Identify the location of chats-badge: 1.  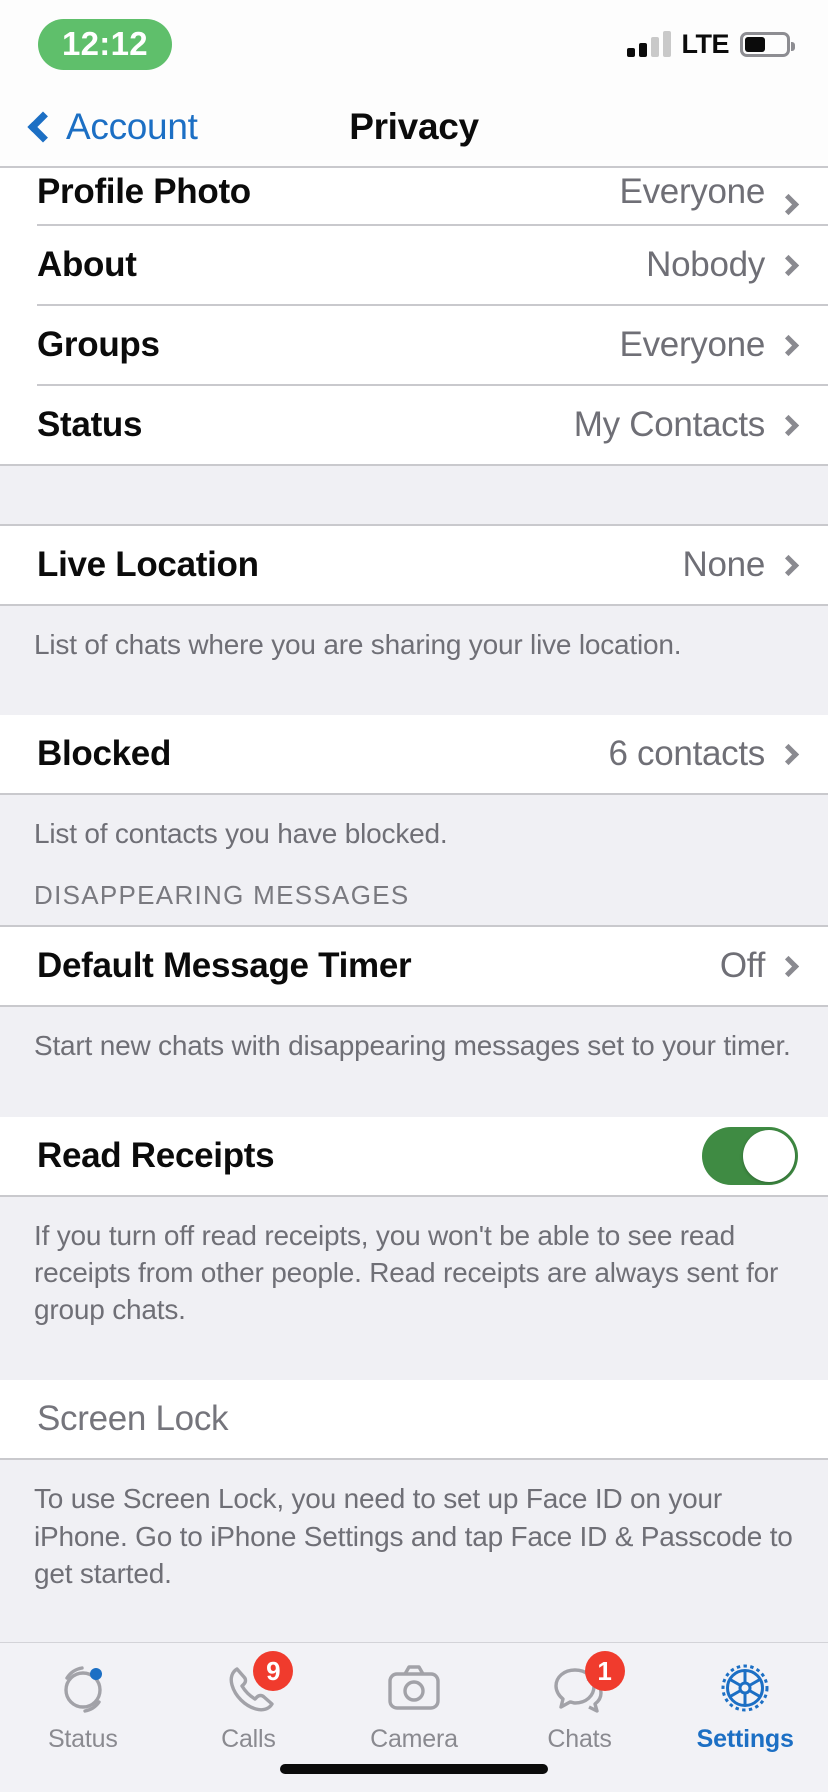
(604, 1671).